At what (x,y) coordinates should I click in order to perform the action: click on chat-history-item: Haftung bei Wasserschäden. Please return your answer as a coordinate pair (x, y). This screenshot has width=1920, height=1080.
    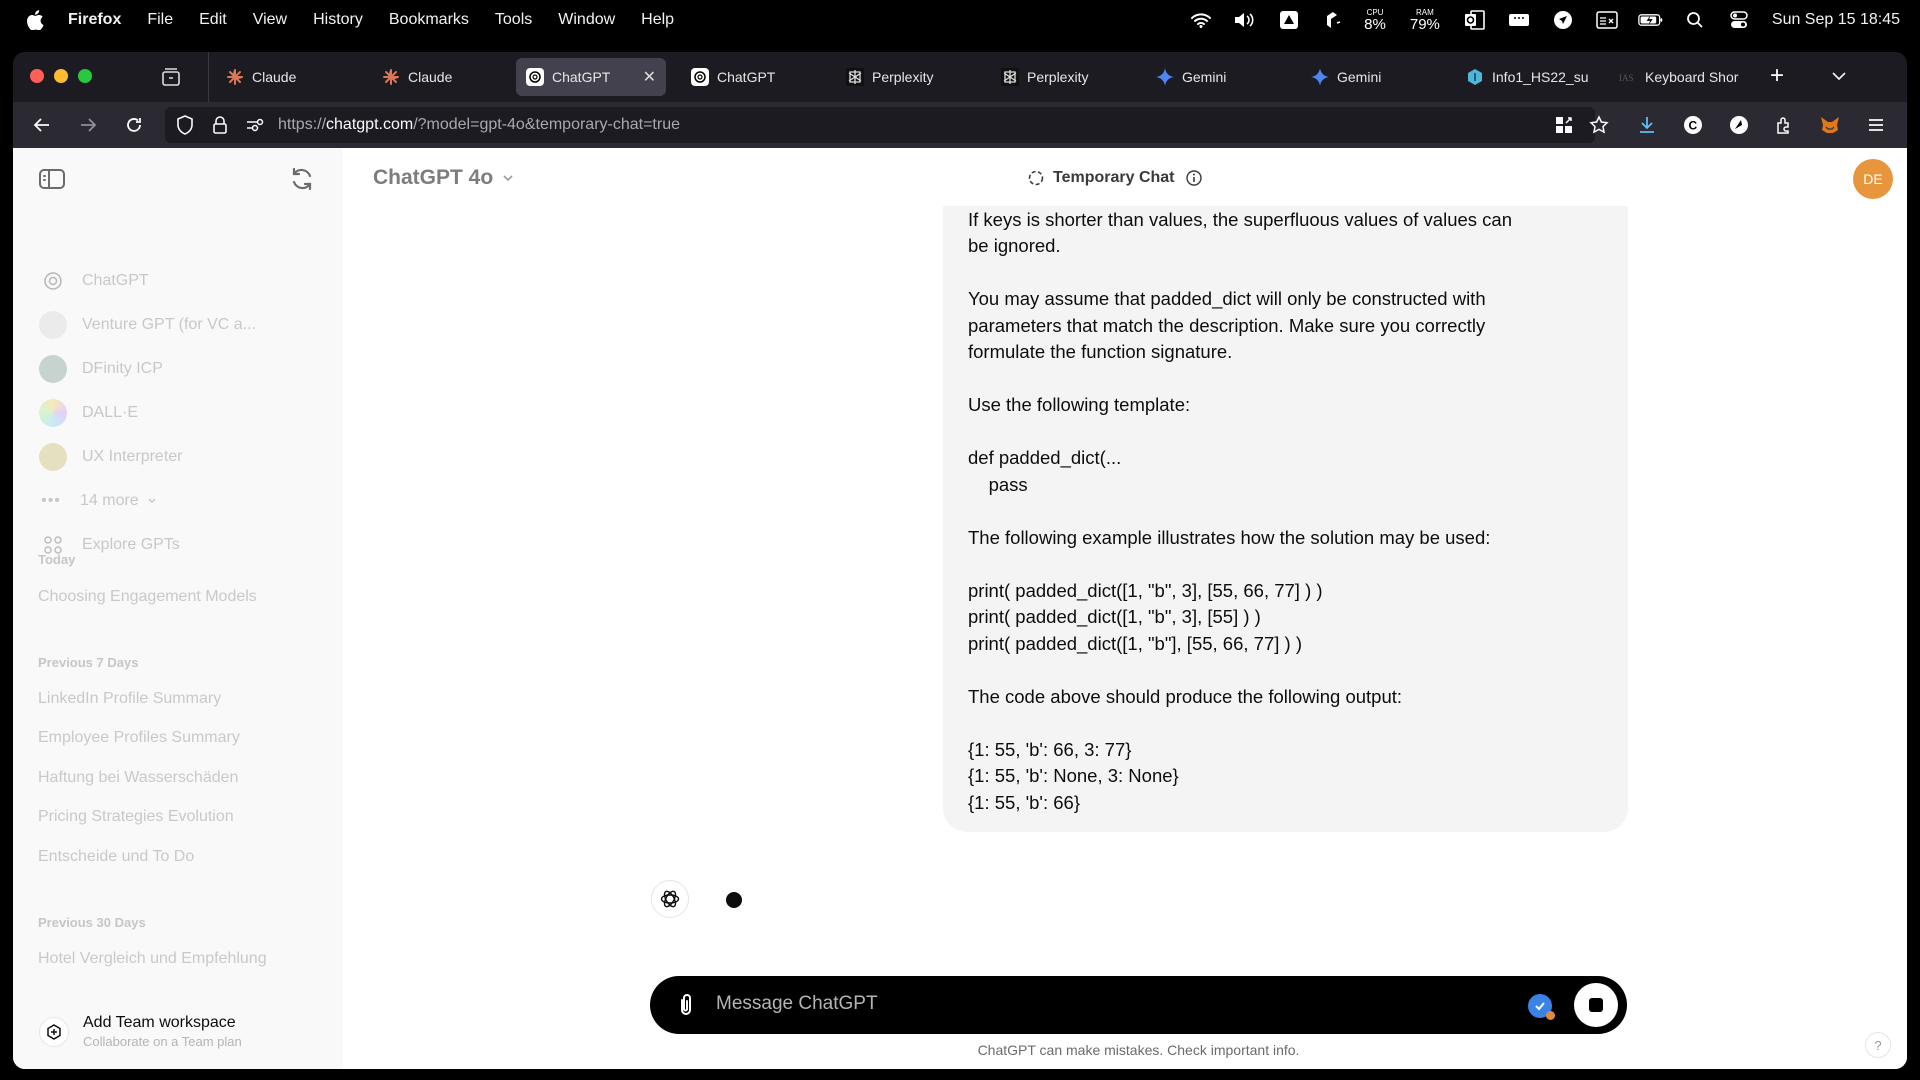
    Looking at the image, I should click on (178, 778).